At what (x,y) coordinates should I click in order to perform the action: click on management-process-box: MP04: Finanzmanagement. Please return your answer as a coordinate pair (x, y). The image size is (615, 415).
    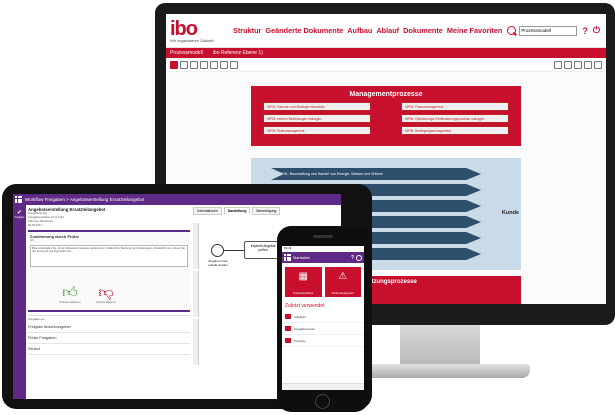
    Looking at the image, I should click on (455, 106).